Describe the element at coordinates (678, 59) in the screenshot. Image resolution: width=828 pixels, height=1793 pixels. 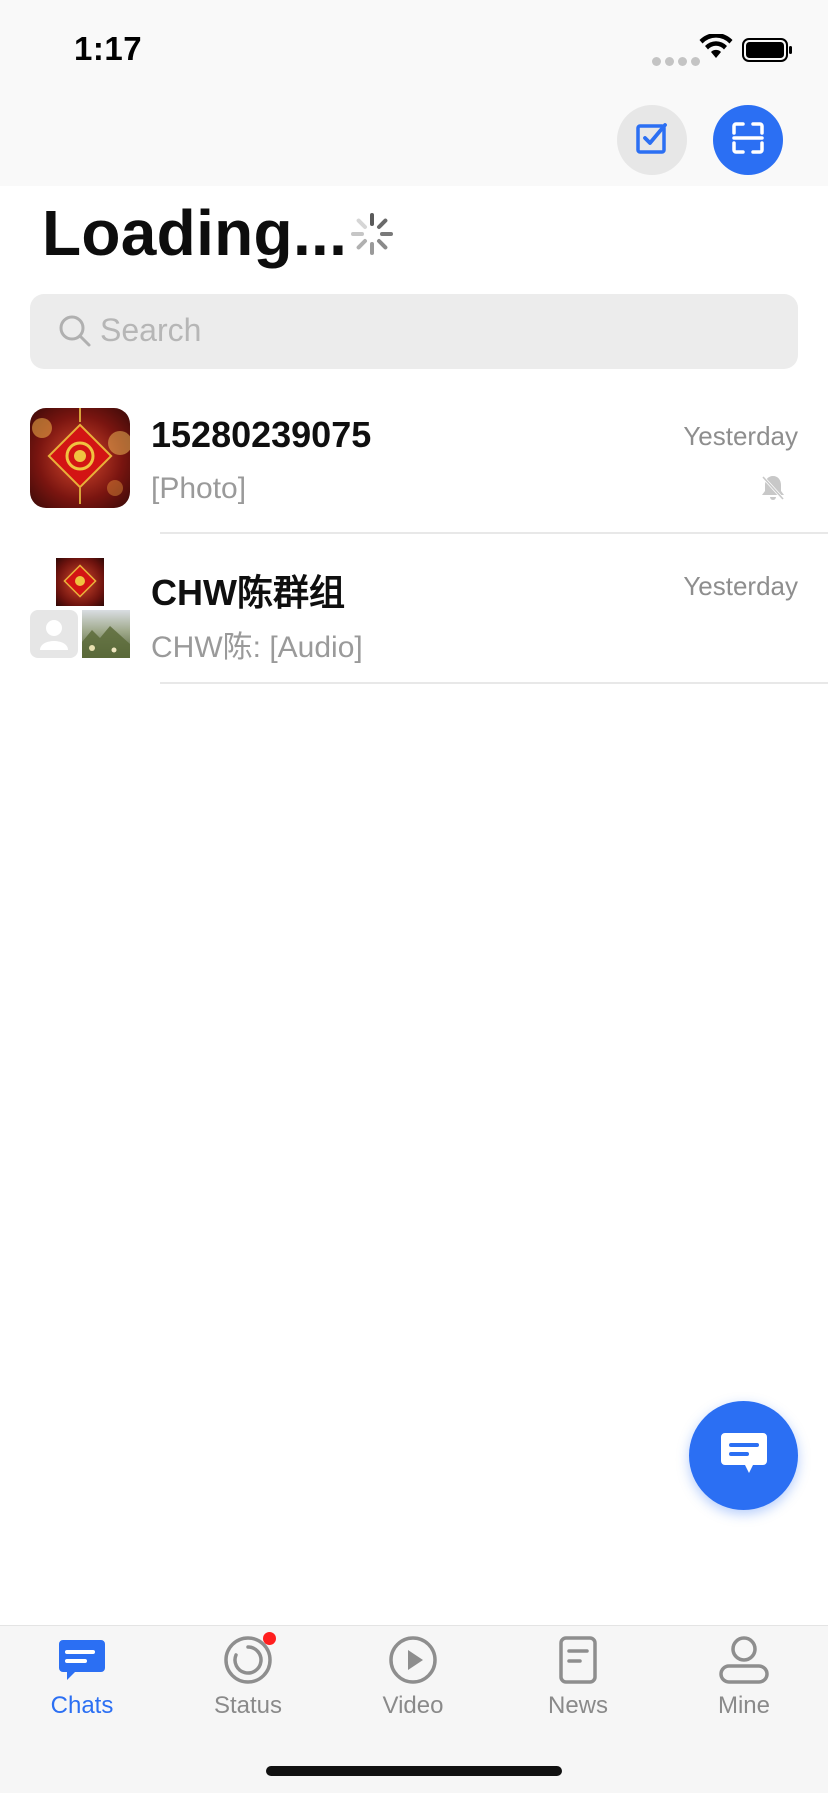
I see `cellular-signal-icon` at that location.